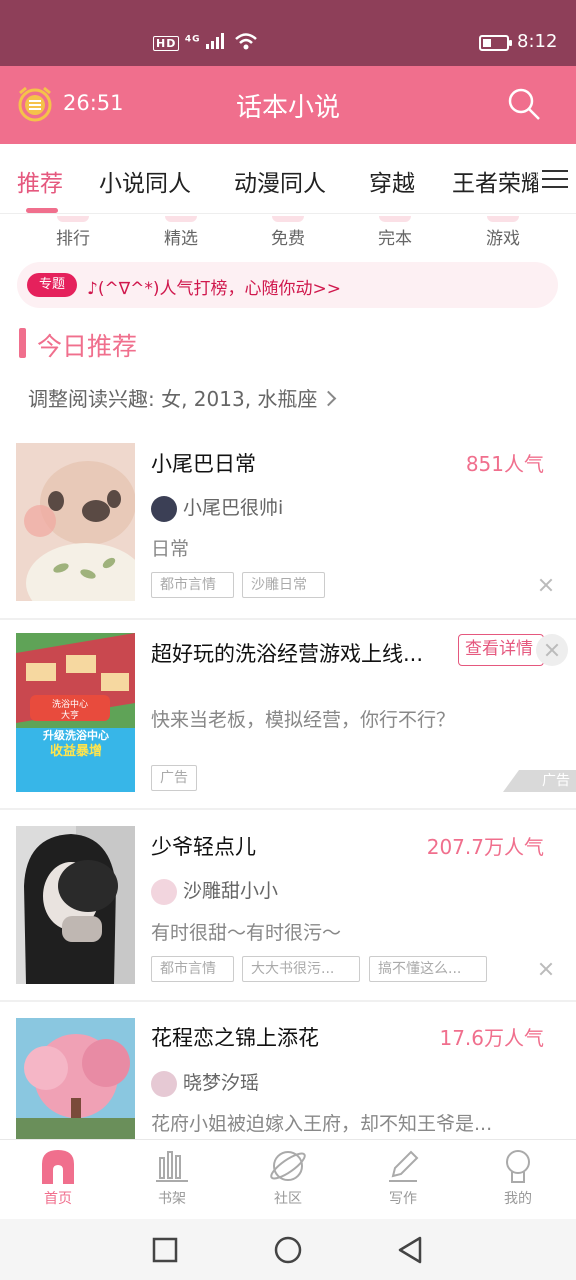  Describe the element at coordinates (524, 104) in the screenshot. I see `search-icon` at that location.